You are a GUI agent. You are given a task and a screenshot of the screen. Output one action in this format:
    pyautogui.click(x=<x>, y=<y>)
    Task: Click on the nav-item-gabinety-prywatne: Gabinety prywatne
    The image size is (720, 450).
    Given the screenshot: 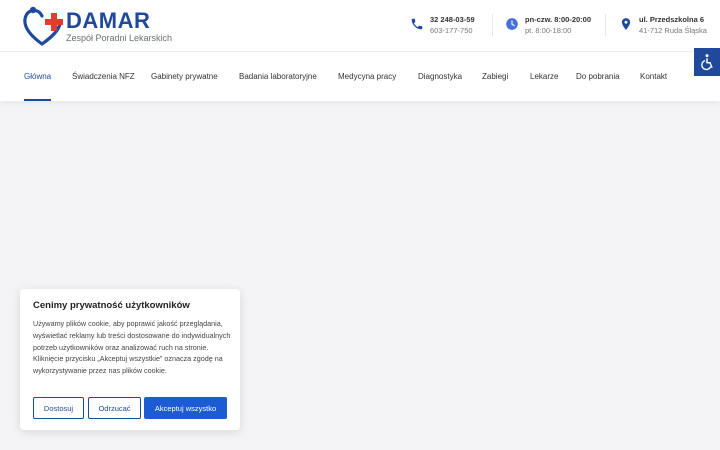 What is the action you would take?
    pyautogui.click(x=184, y=77)
    